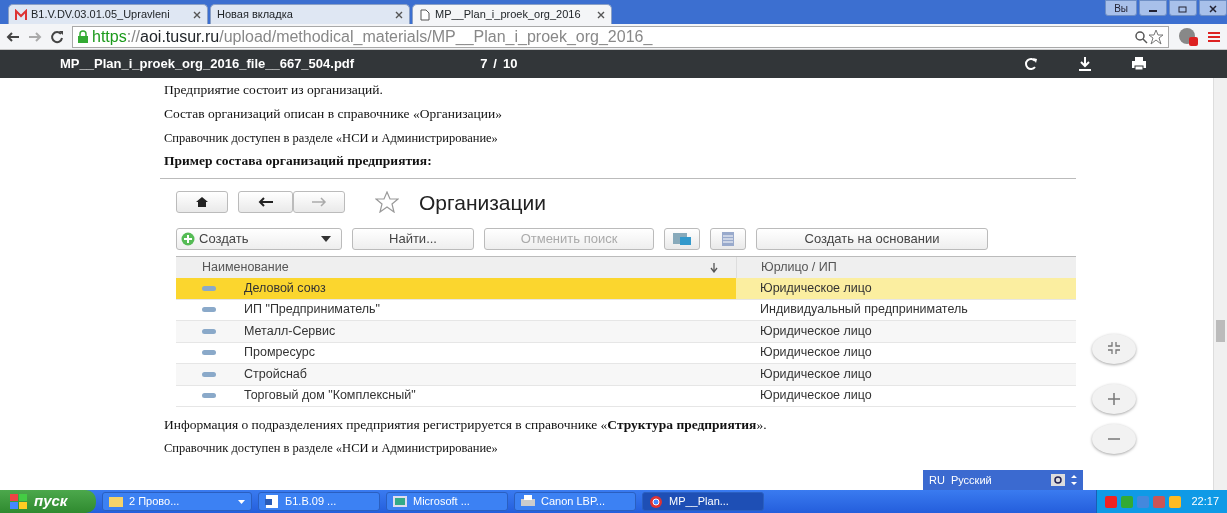 This screenshot has height=513, width=1227. I want to click on table-cell-text: Торговый дом "Комплексный", so click(330, 396).